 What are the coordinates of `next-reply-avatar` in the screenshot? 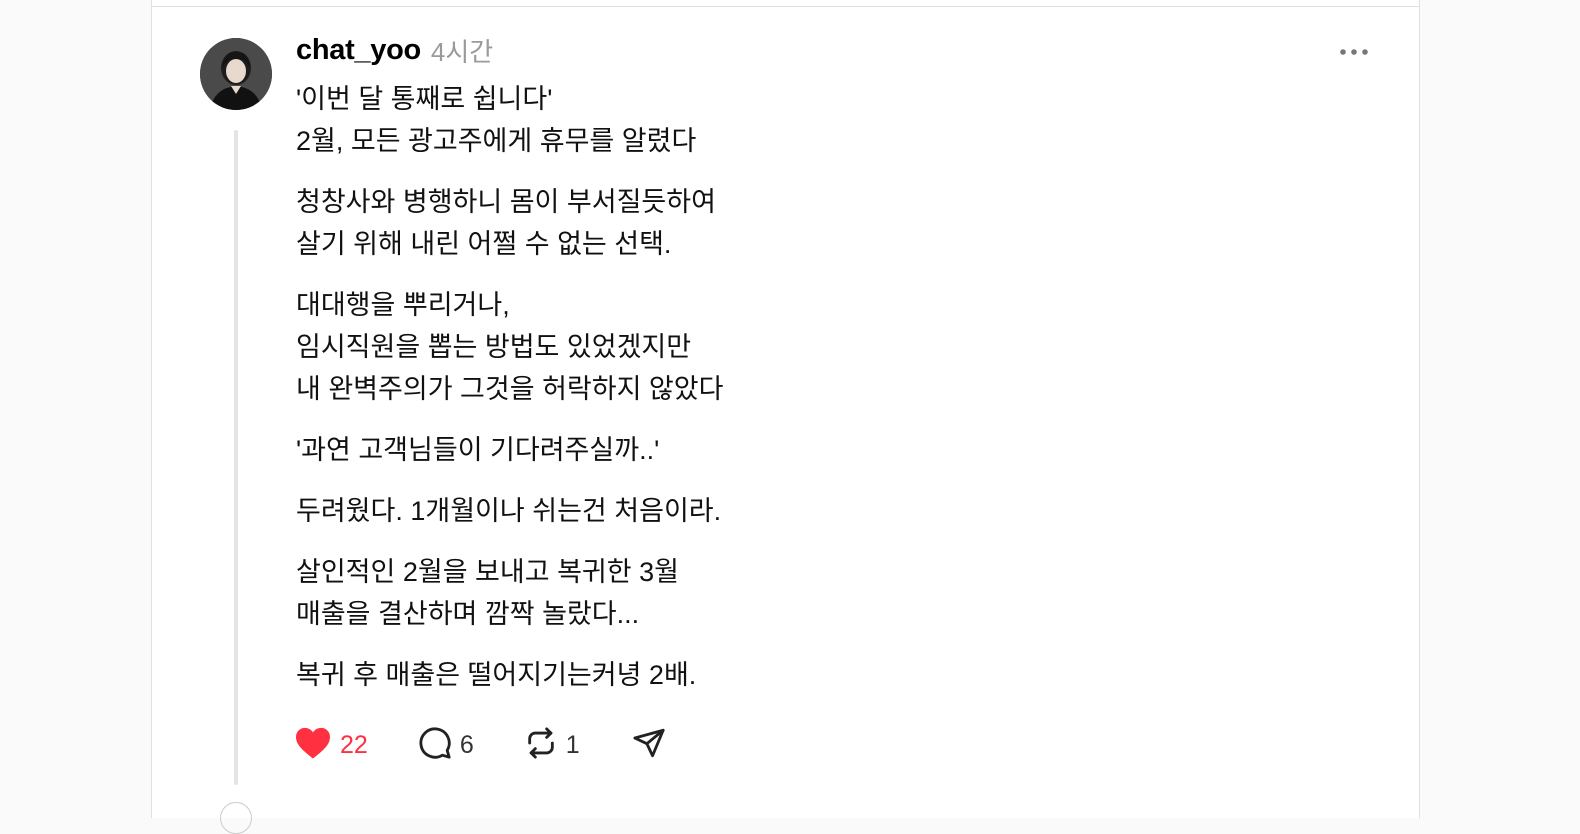 It's located at (236, 818).